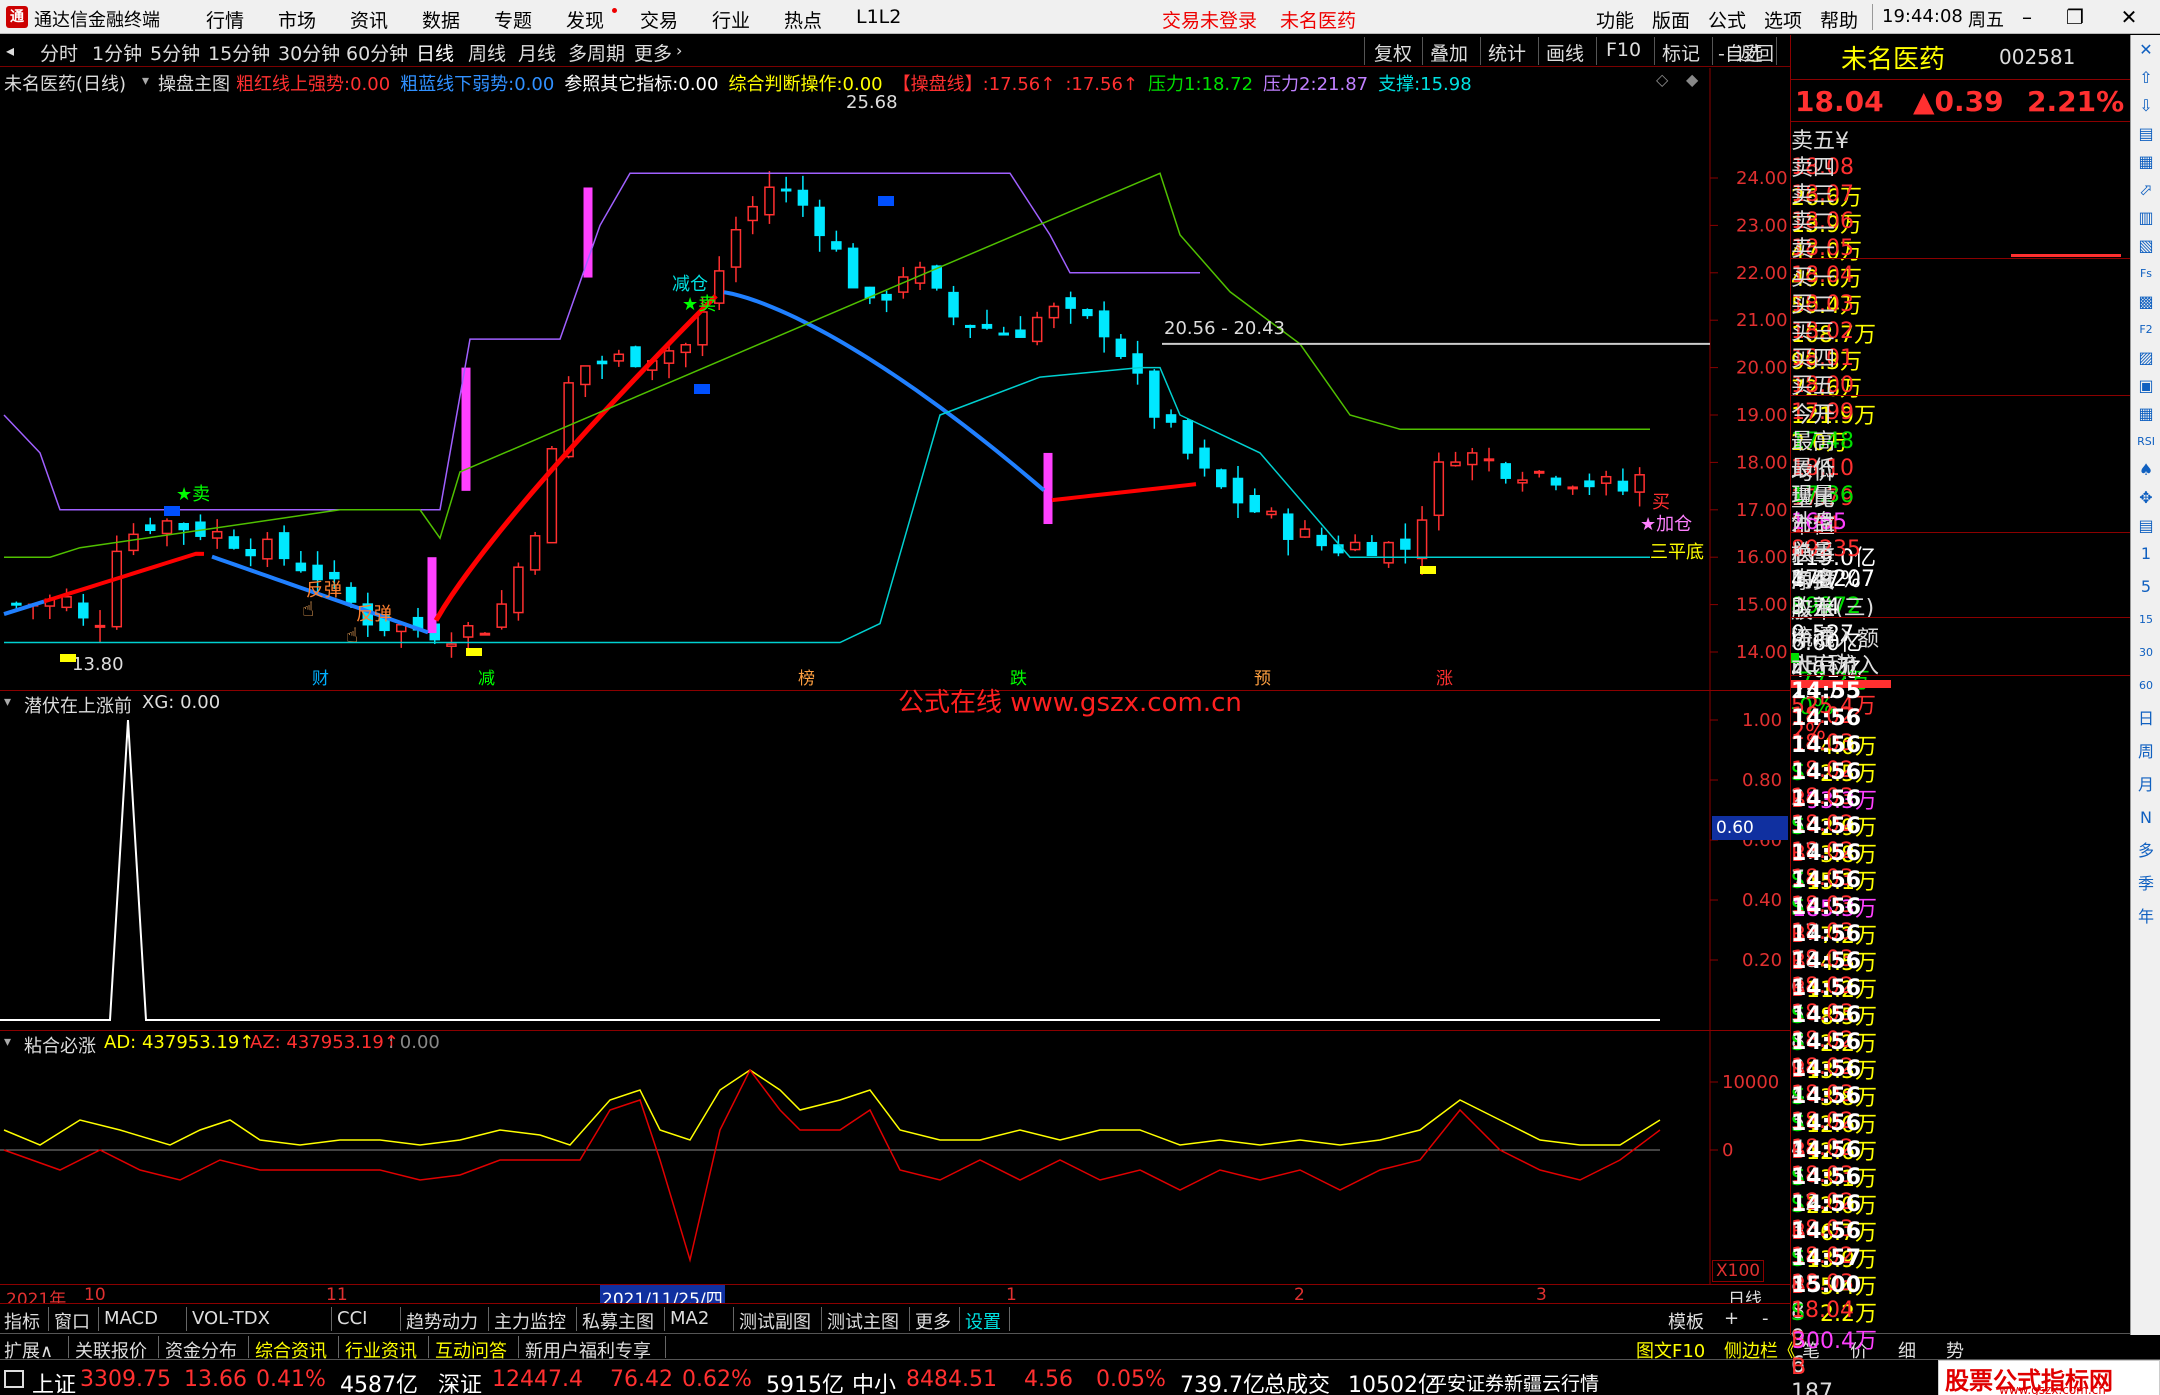 The height and width of the screenshot is (1395, 2160). Describe the element at coordinates (878, 17) in the screenshot. I see `menu-l1l2: L1L2` at that location.